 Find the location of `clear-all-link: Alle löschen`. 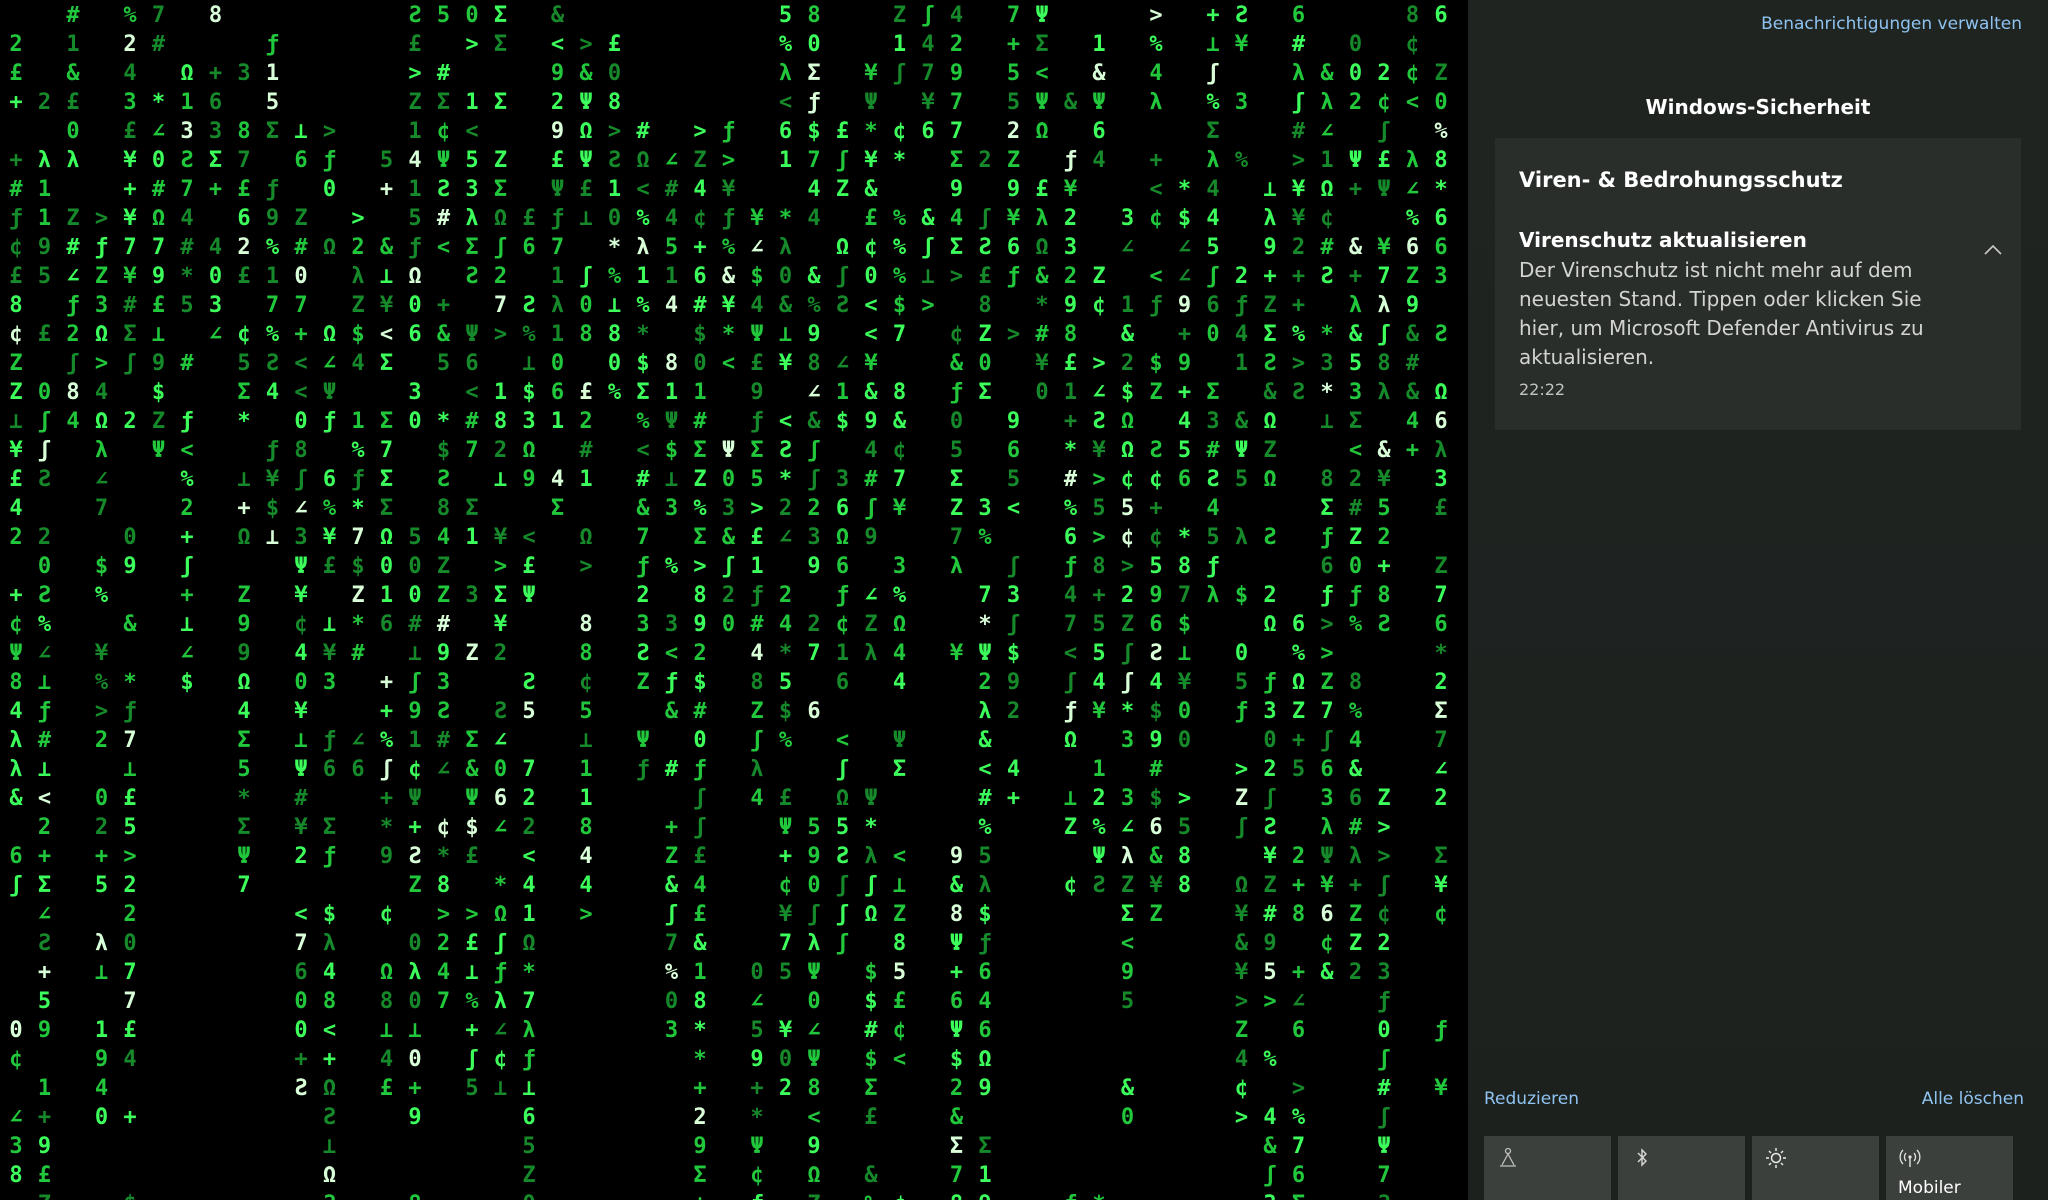

clear-all-link: Alle löschen is located at coordinates (1973, 1099).